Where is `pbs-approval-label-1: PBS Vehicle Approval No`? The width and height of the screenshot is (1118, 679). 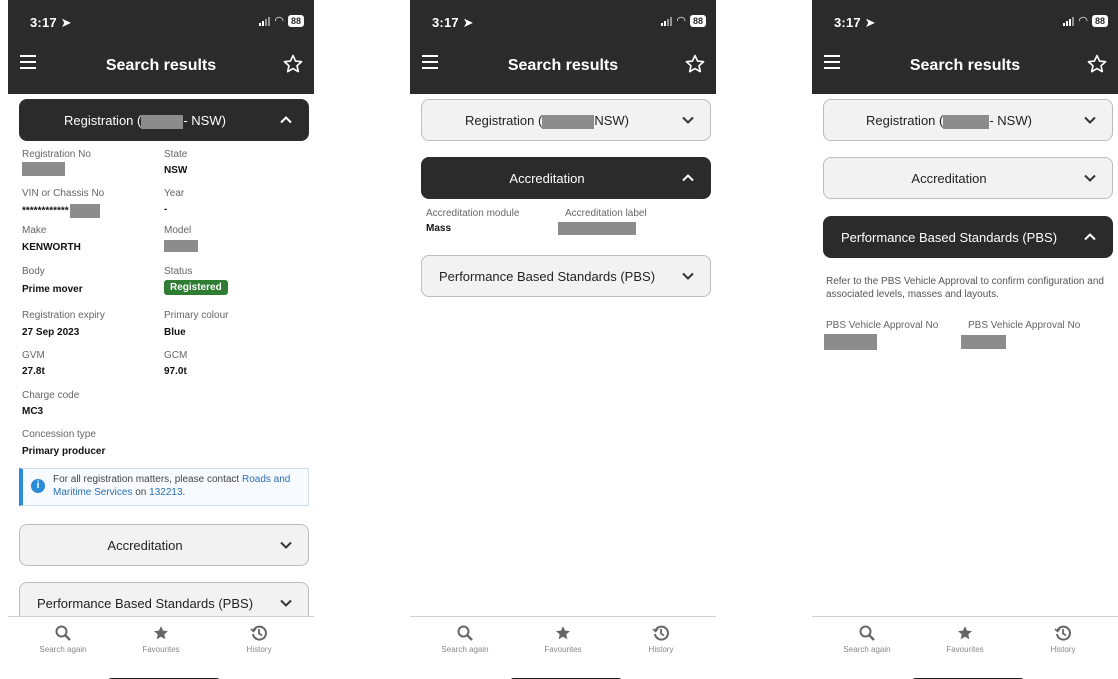 pbs-approval-label-1: PBS Vehicle Approval No is located at coordinates (882, 325).